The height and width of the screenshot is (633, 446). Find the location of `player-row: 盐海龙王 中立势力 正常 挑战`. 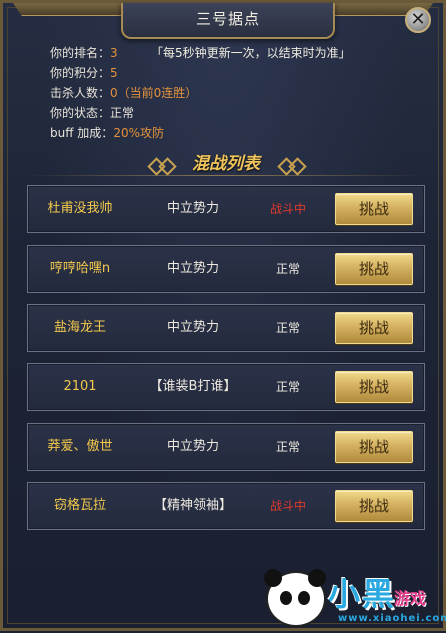

player-row: 盐海龙王 中立势力 正常 挑战 is located at coordinates (226, 328).